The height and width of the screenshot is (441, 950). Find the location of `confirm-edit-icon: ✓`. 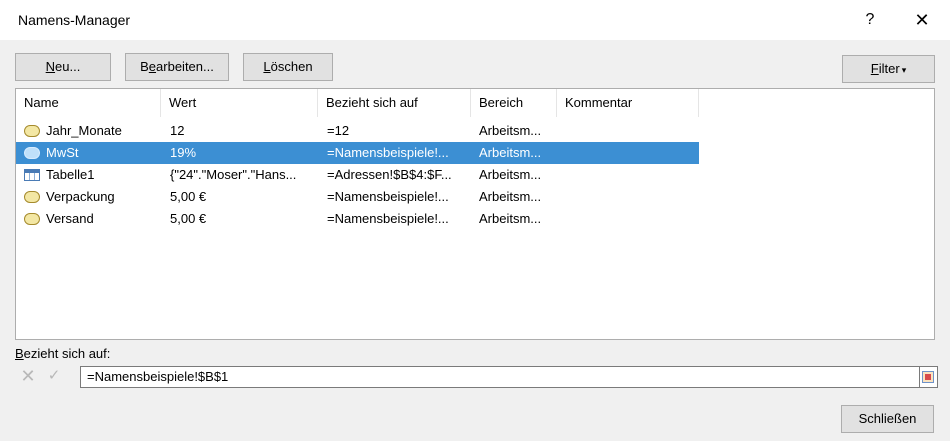

confirm-edit-icon: ✓ is located at coordinates (54, 376).